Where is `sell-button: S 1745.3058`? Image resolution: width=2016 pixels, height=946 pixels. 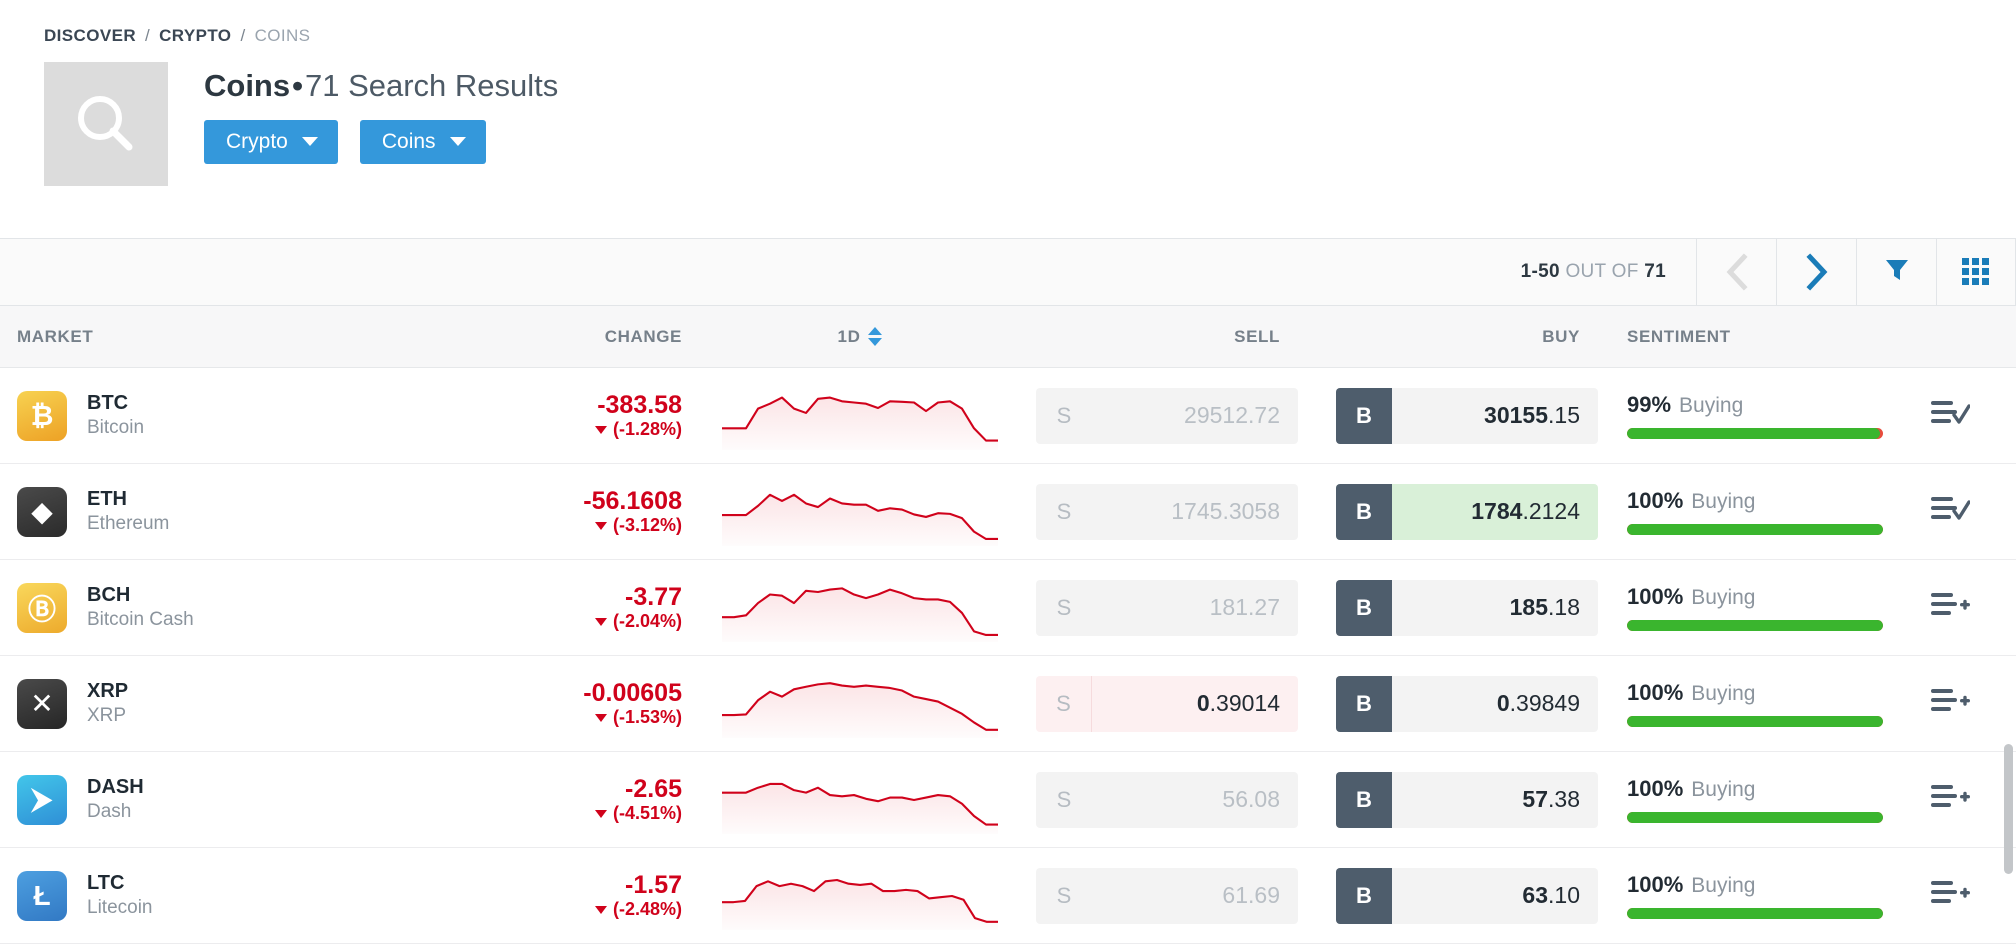
sell-button: S 1745.3058 is located at coordinates (1167, 511).